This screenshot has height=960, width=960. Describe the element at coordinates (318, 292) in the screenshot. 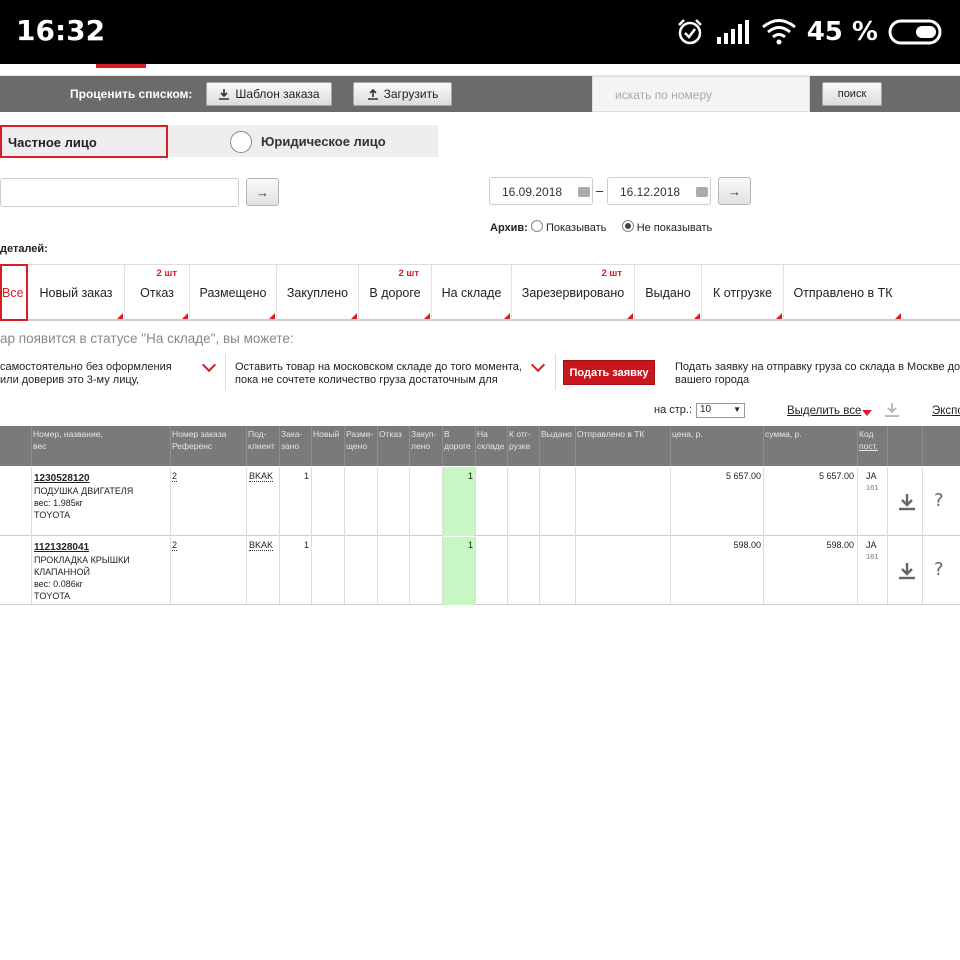

I see `tab-bought: Закуплено` at that location.